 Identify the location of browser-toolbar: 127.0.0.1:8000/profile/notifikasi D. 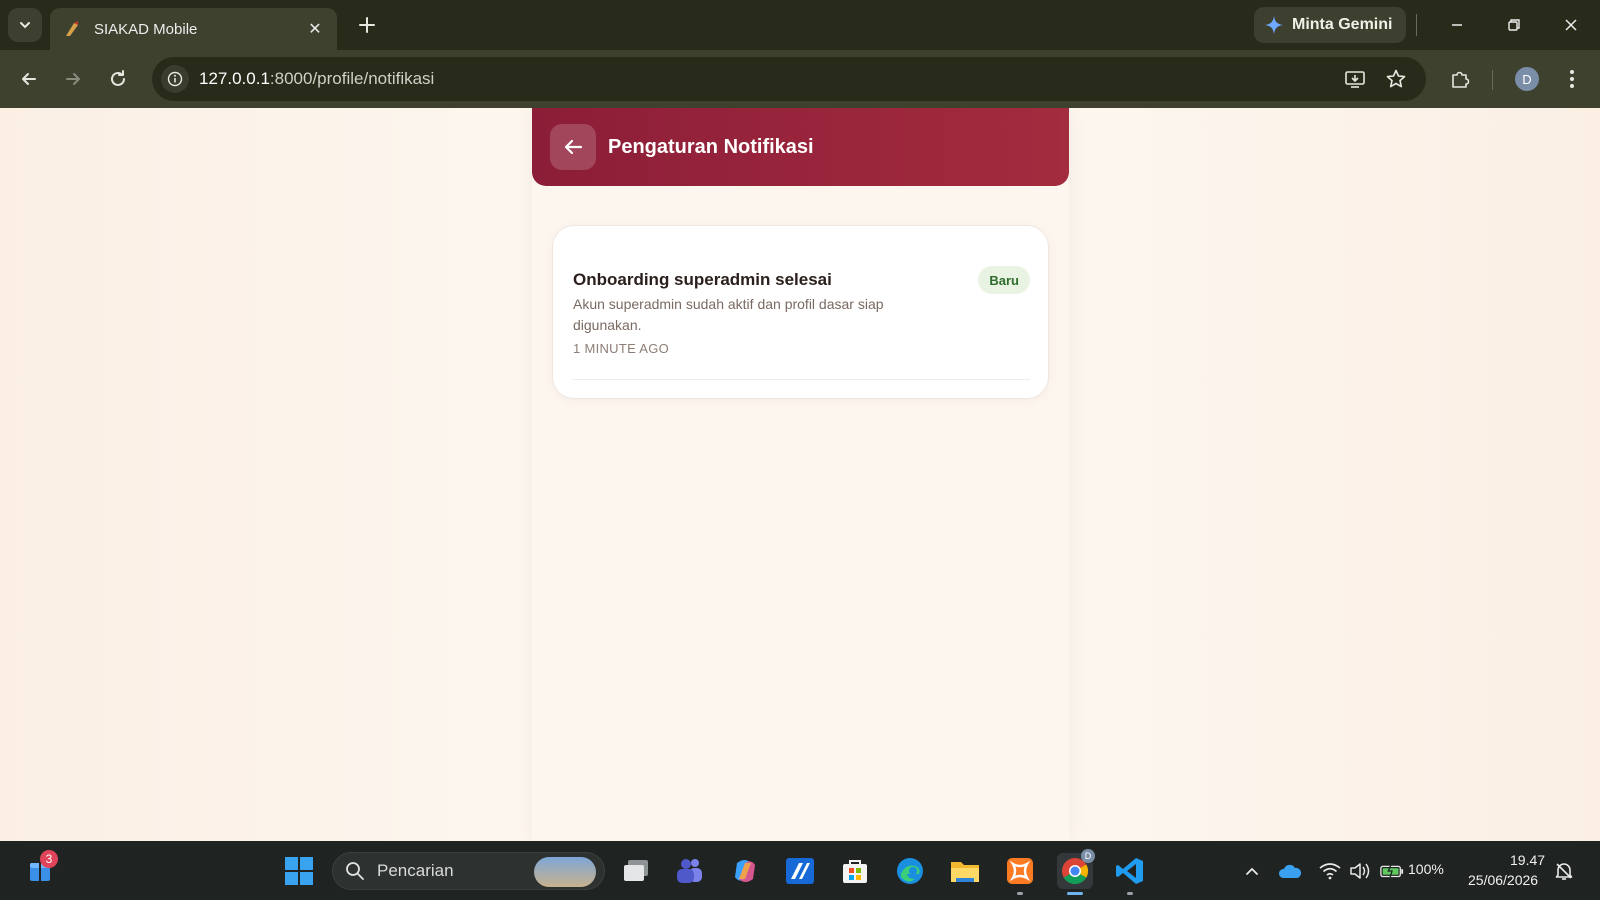
(800, 79).